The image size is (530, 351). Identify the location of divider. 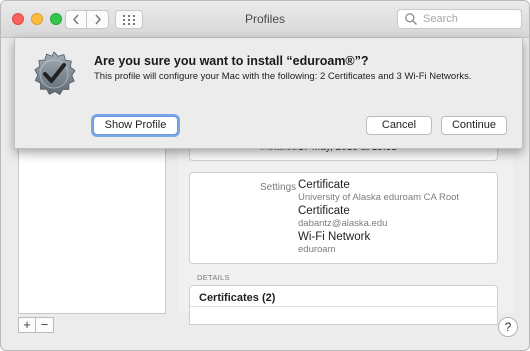
(343, 306).